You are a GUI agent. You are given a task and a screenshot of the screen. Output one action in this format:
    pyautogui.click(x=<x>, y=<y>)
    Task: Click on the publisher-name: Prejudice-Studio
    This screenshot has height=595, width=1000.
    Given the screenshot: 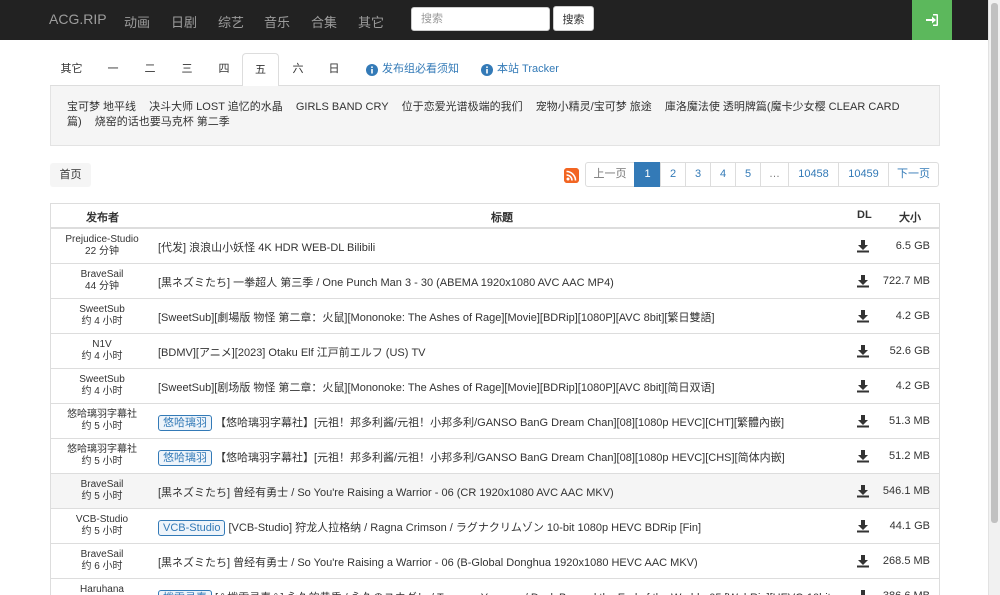 What is the action you would take?
    pyautogui.click(x=102, y=240)
    